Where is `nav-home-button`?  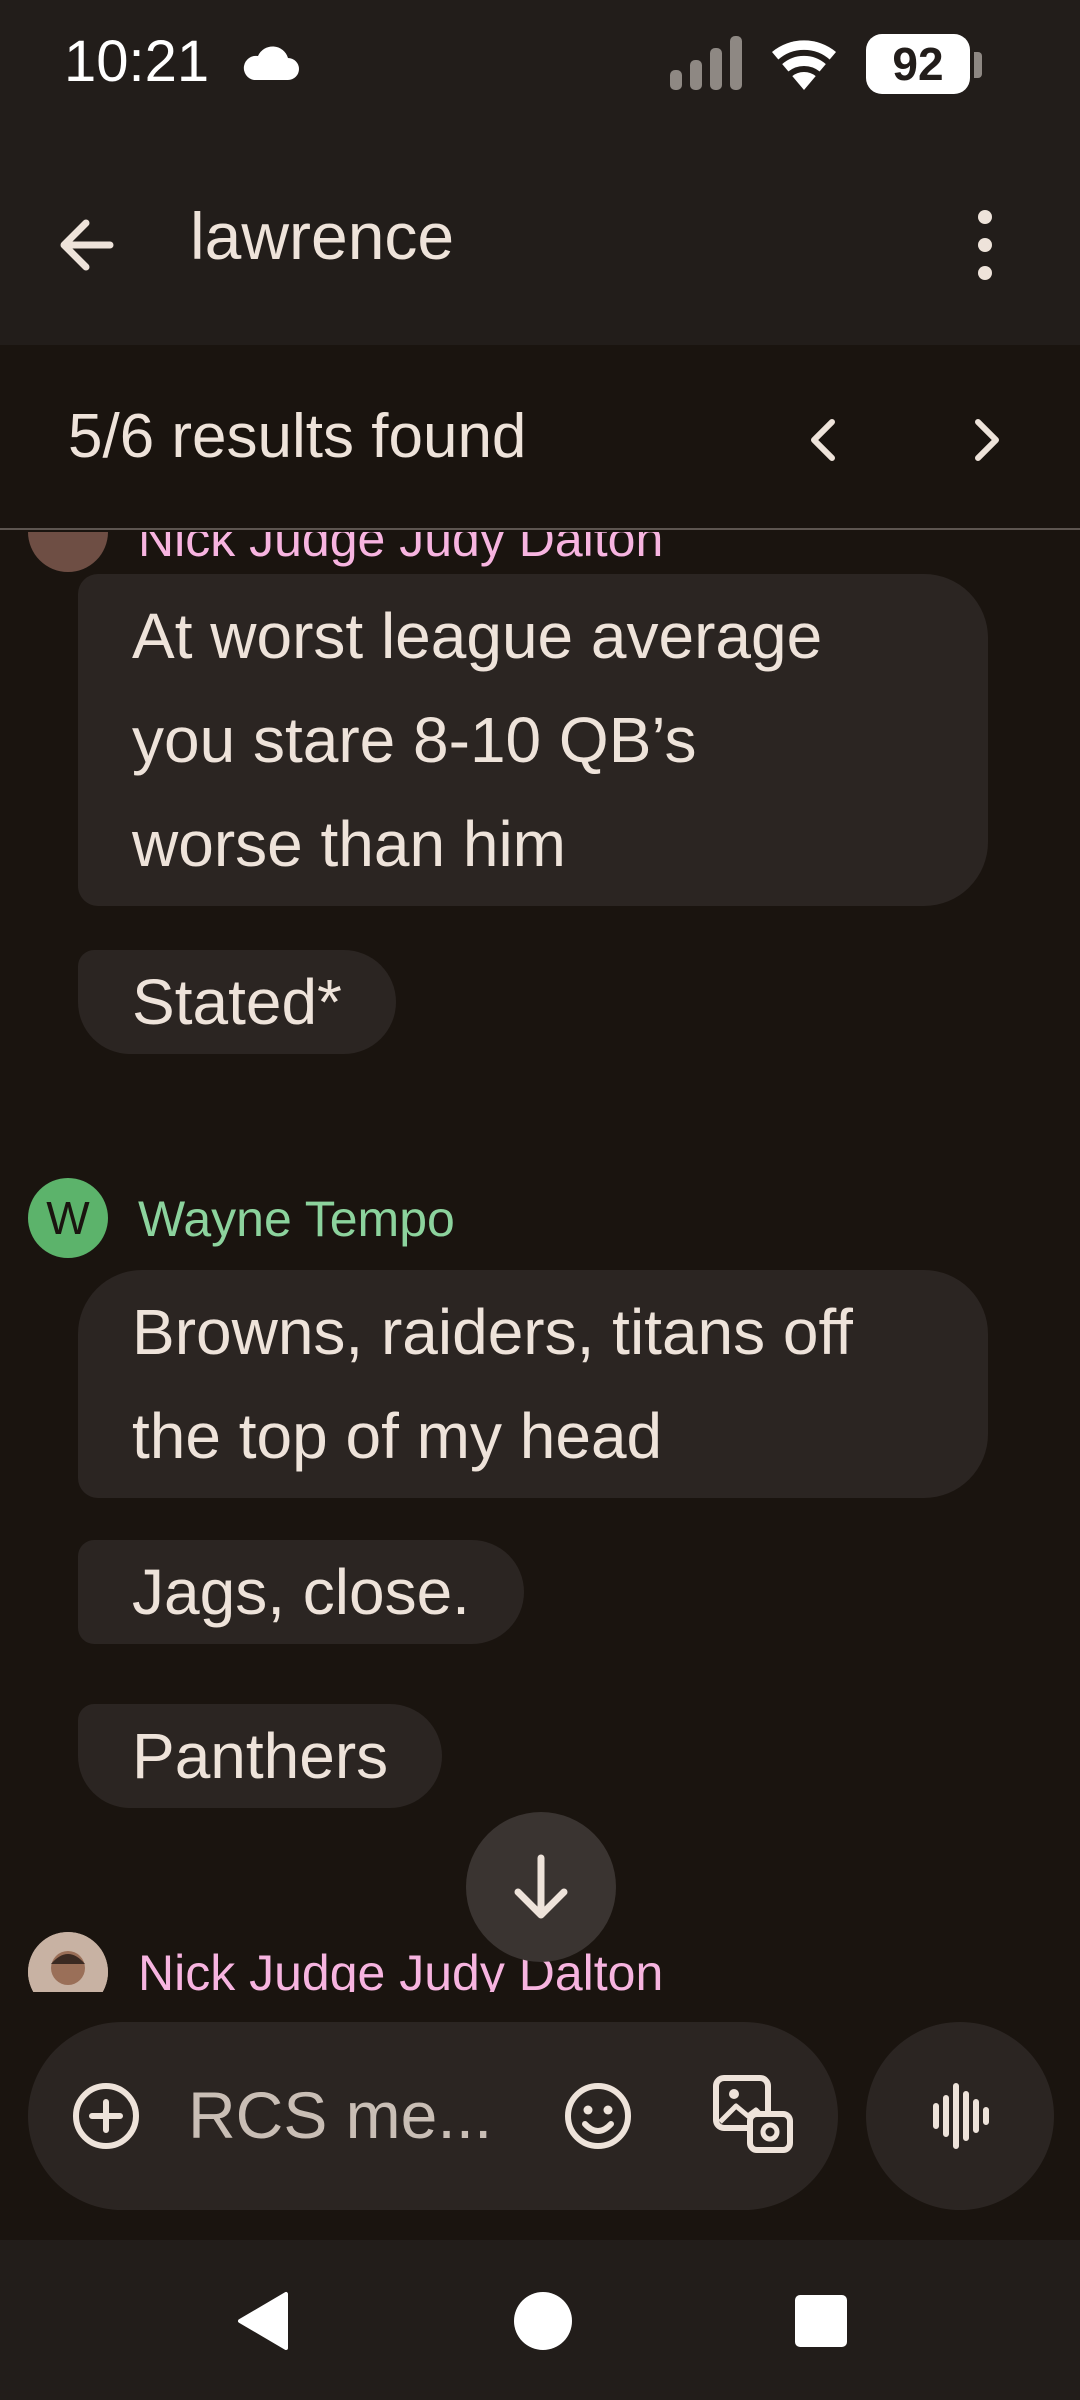
nav-home-button is located at coordinates (543, 2321).